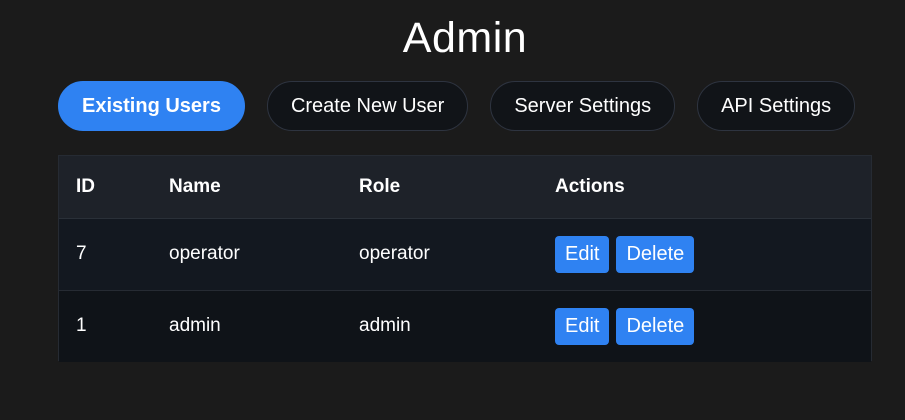  I want to click on user-role-cell: admin, so click(437, 325).